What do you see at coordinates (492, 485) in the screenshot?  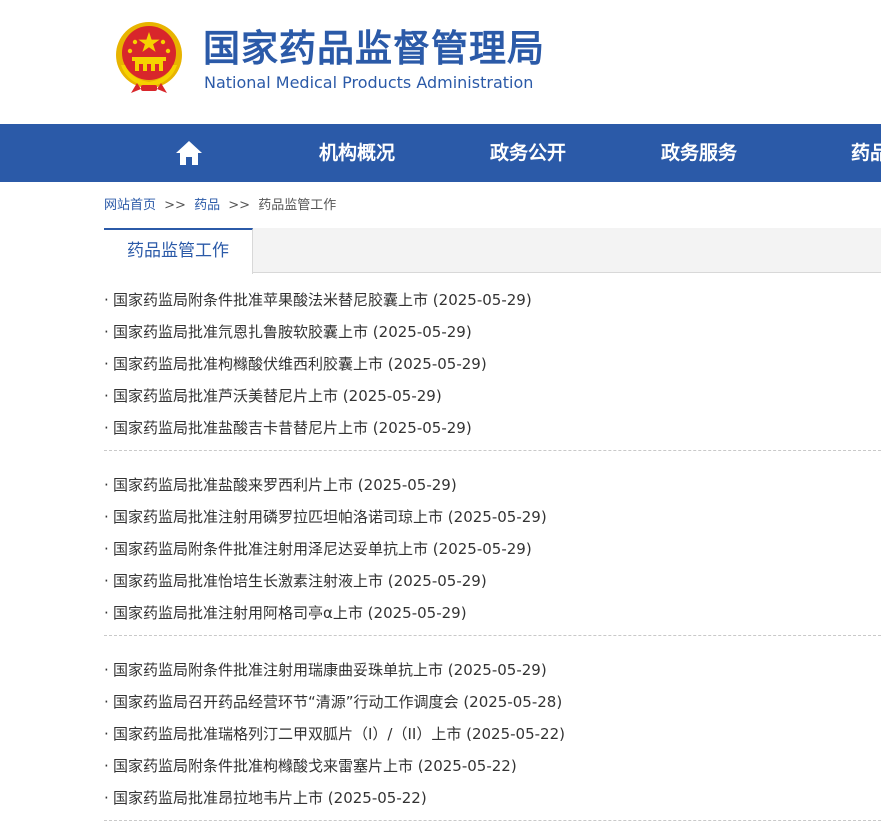 I see `list-item: · 国家药监局批准盐酸来罗西利片上市 (2025-05-29)` at bounding box center [492, 485].